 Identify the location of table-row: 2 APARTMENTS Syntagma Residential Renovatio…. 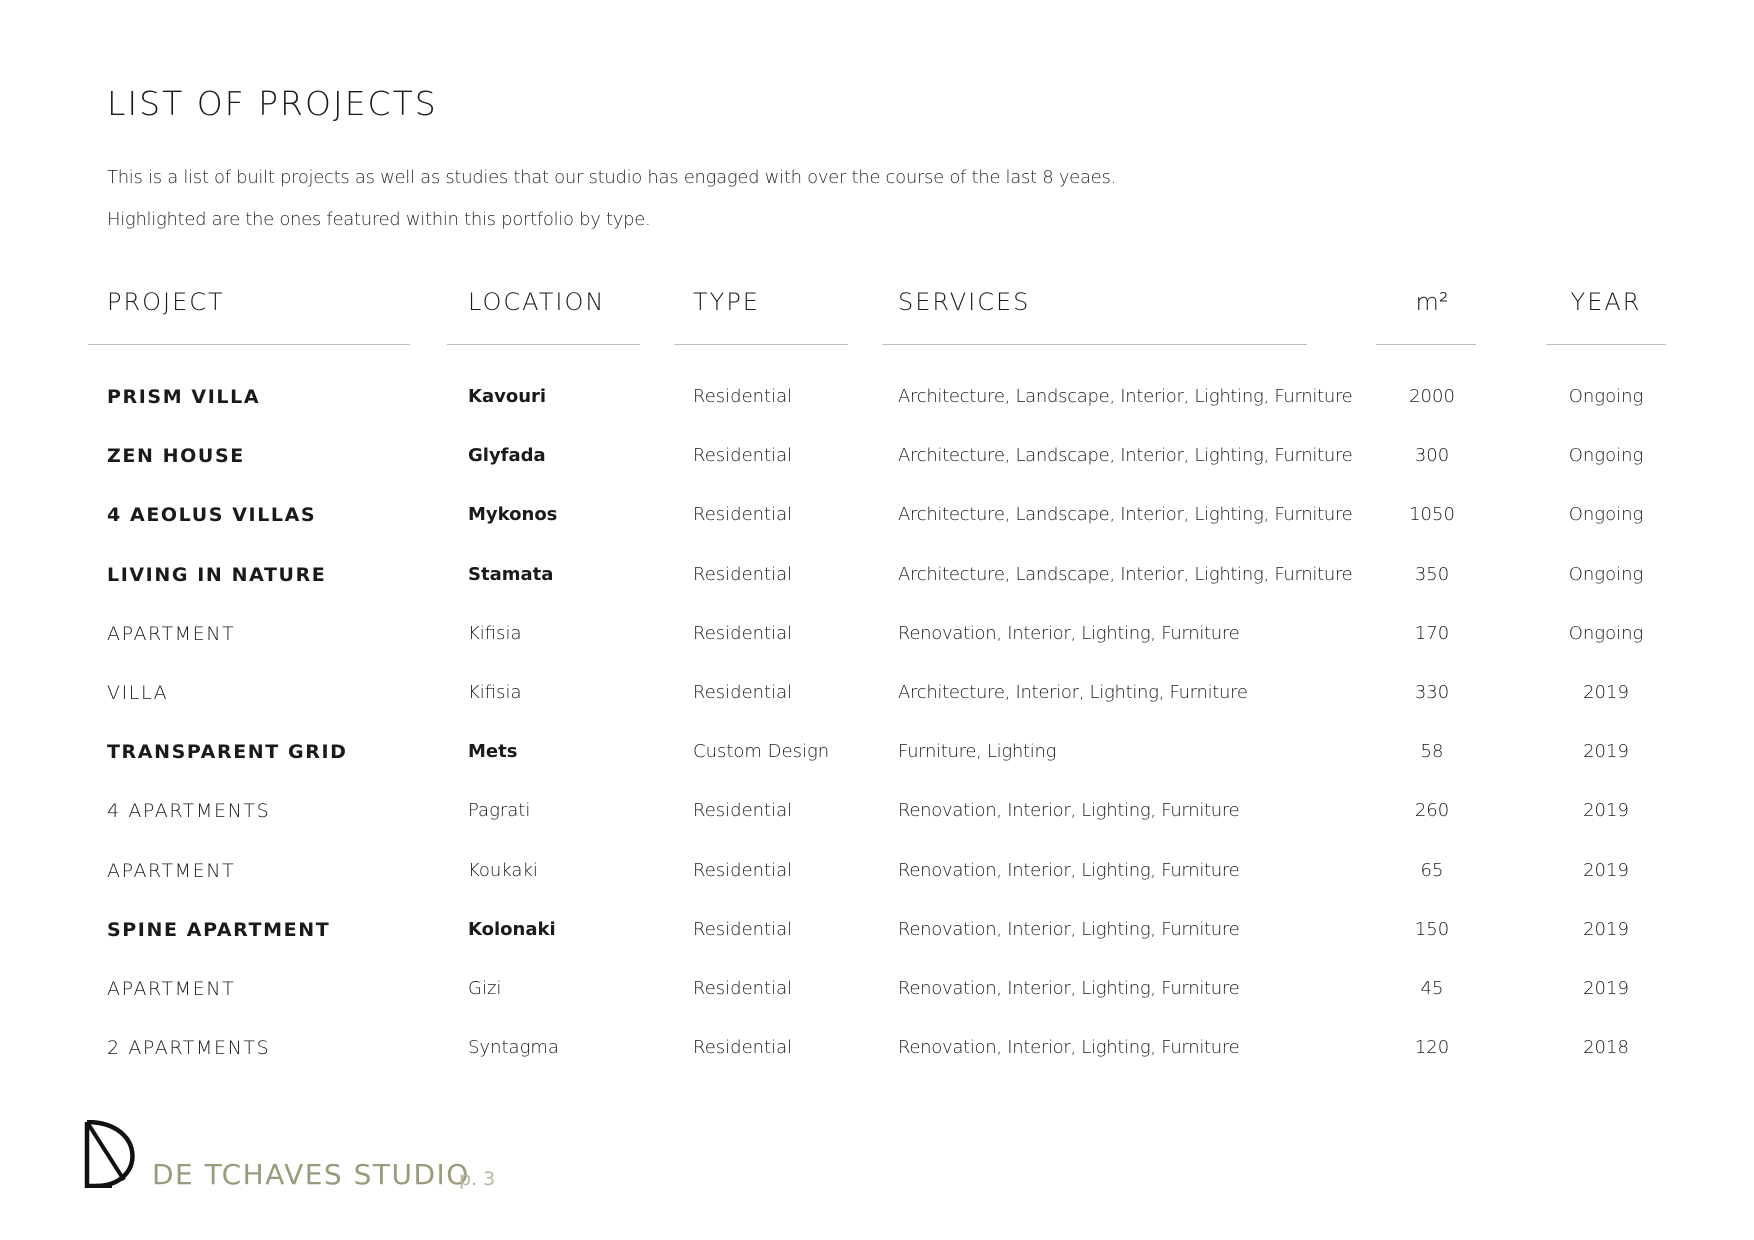
(877, 1065).